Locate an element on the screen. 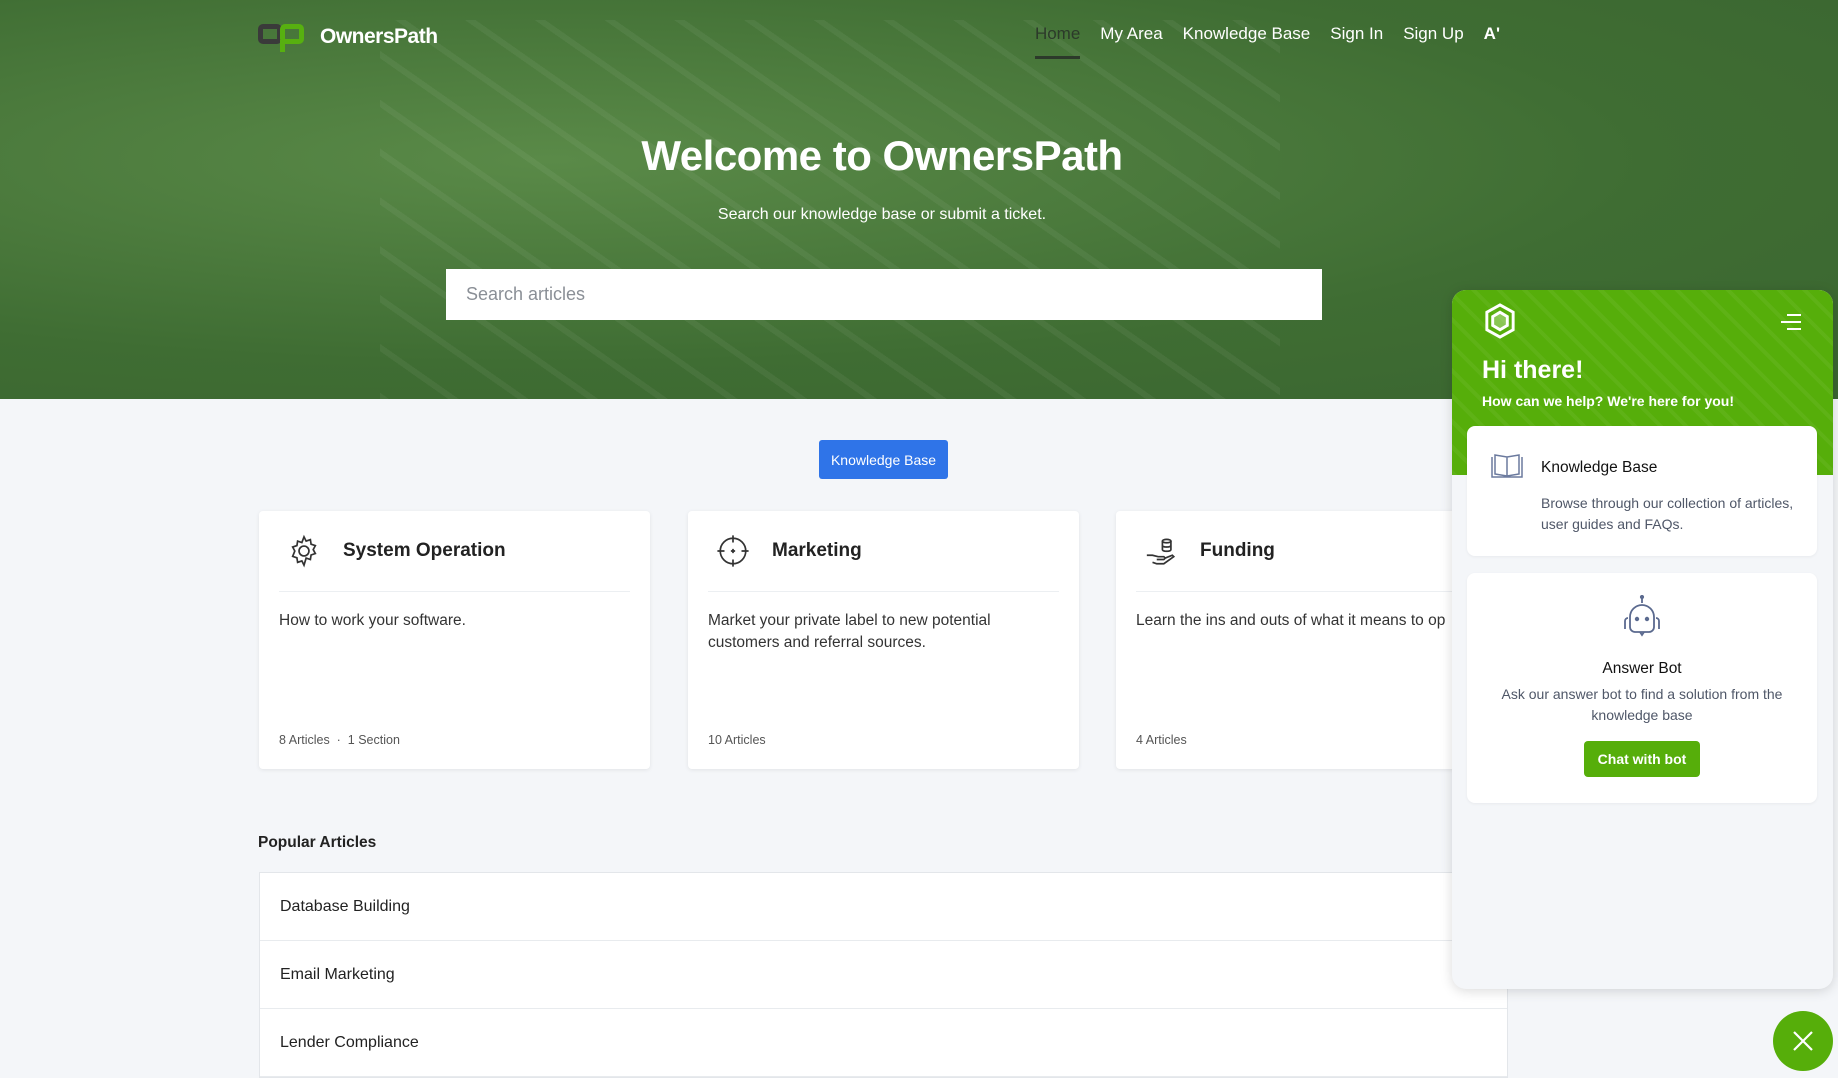  close-chat-button is located at coordinates (1803, 1041).